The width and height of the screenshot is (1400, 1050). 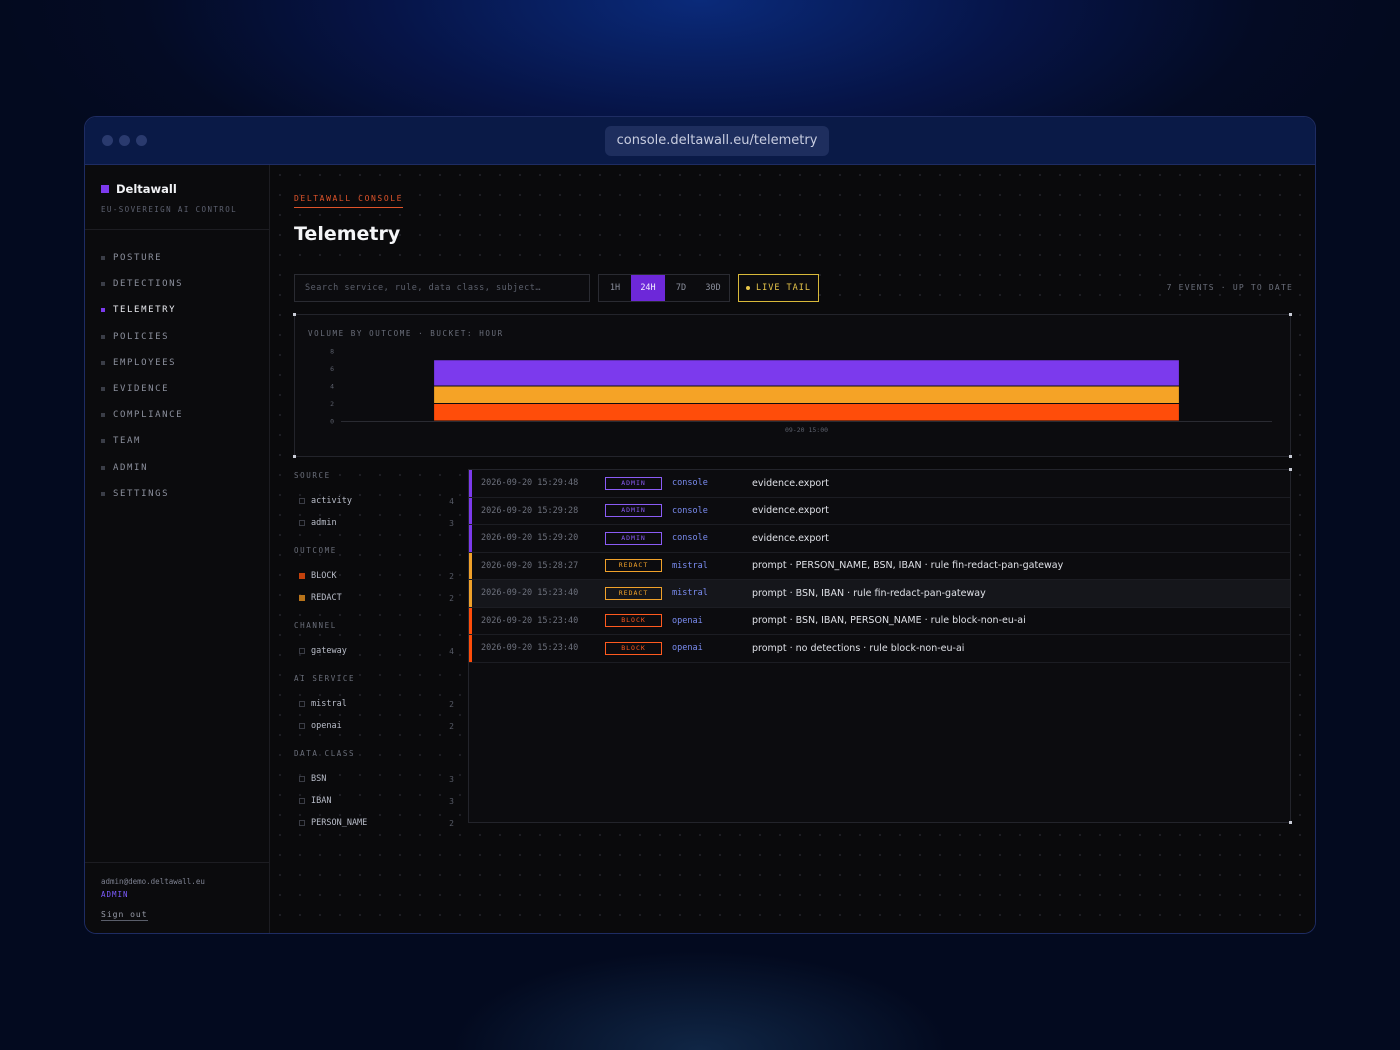 I want to click on filter-option-person_name: PERSON_NAME 2, so click(x=374, y=823).